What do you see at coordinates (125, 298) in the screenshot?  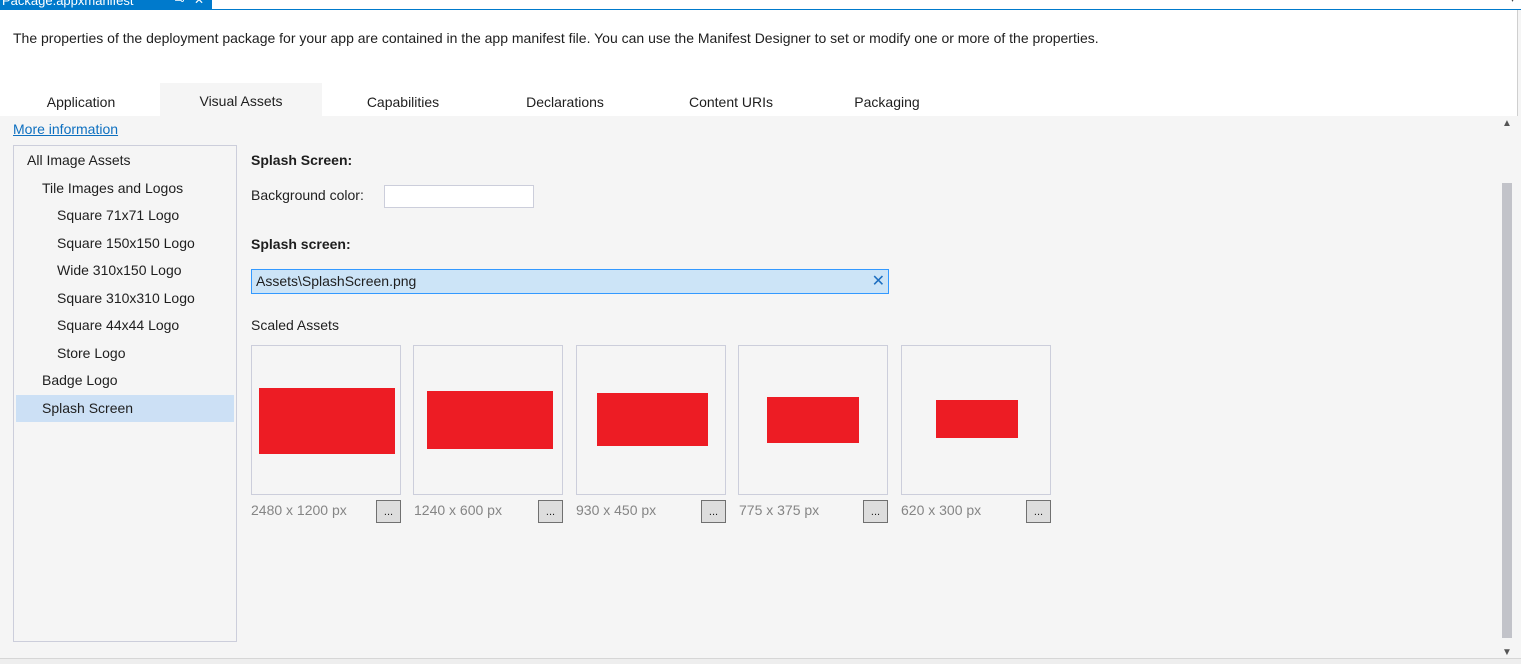 I see `tree-item-square-310x310-logo: Square 310x310 Logo` at bounding box center [125, 298].